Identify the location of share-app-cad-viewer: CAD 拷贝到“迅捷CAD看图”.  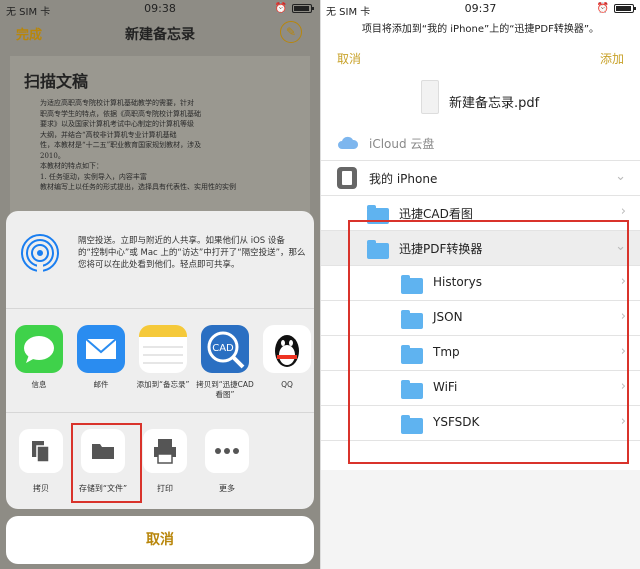
(225, 362).